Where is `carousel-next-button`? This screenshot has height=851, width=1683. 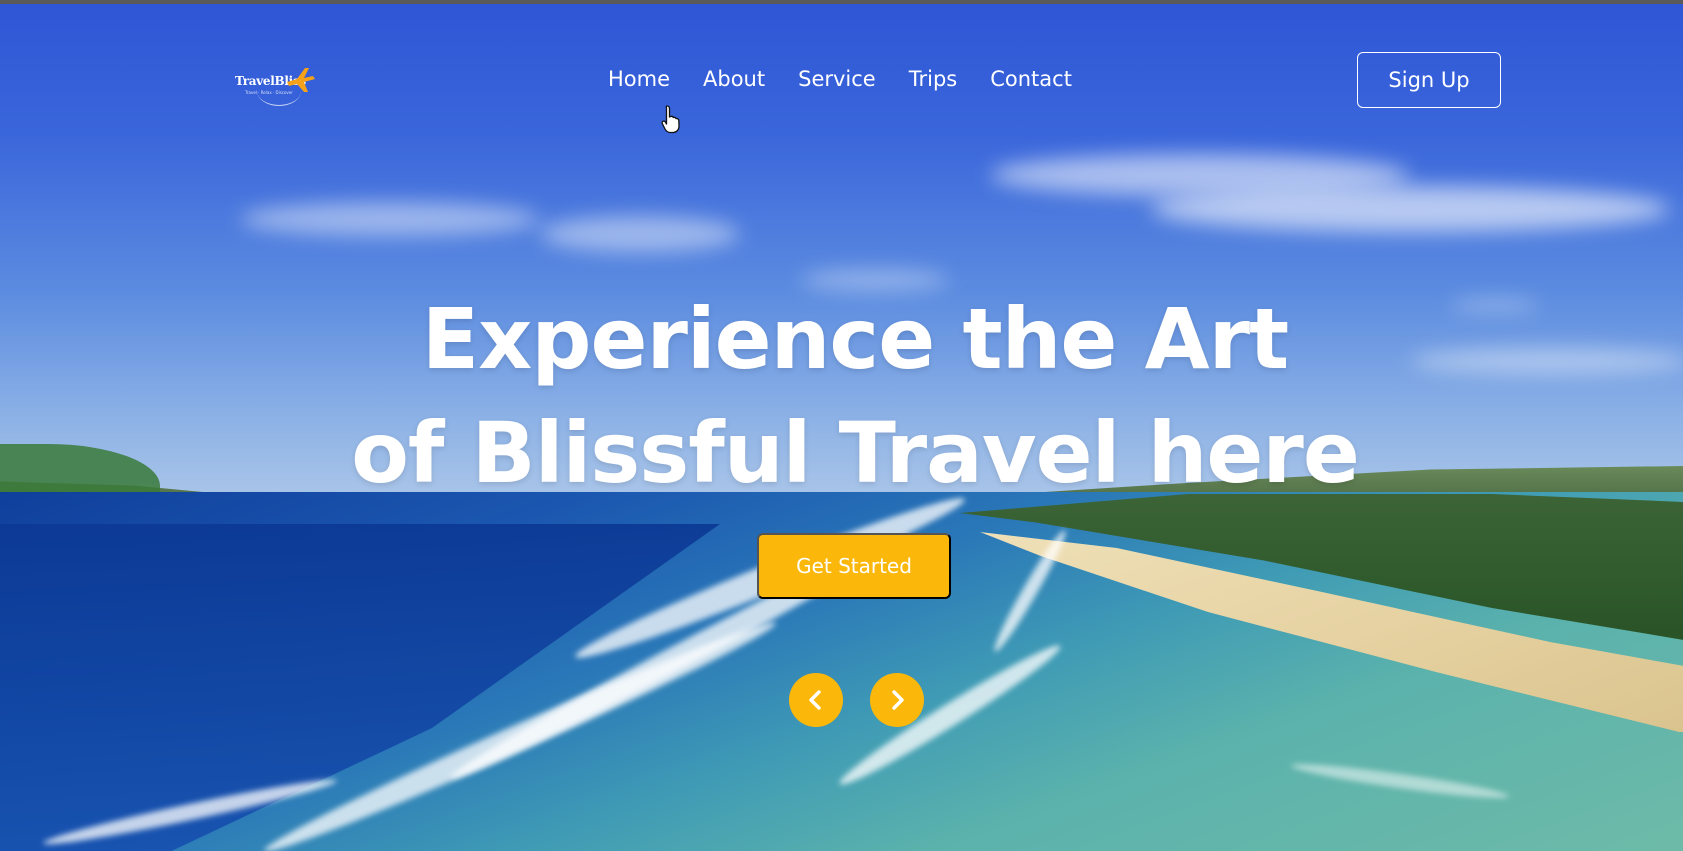 carousel-next-button is located at coordinates (897, 700).